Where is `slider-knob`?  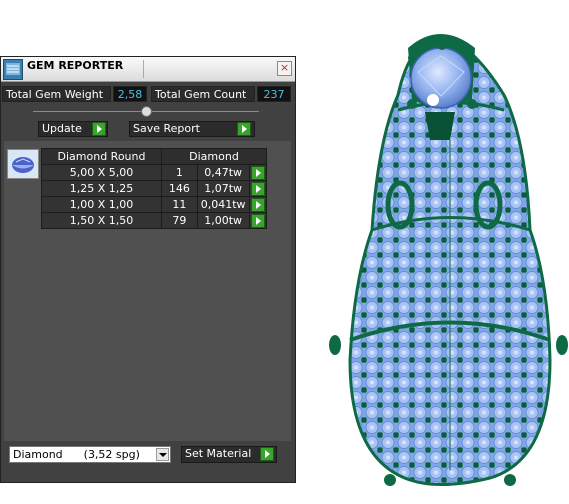
slider-knob is located at coordinates (146, 111).